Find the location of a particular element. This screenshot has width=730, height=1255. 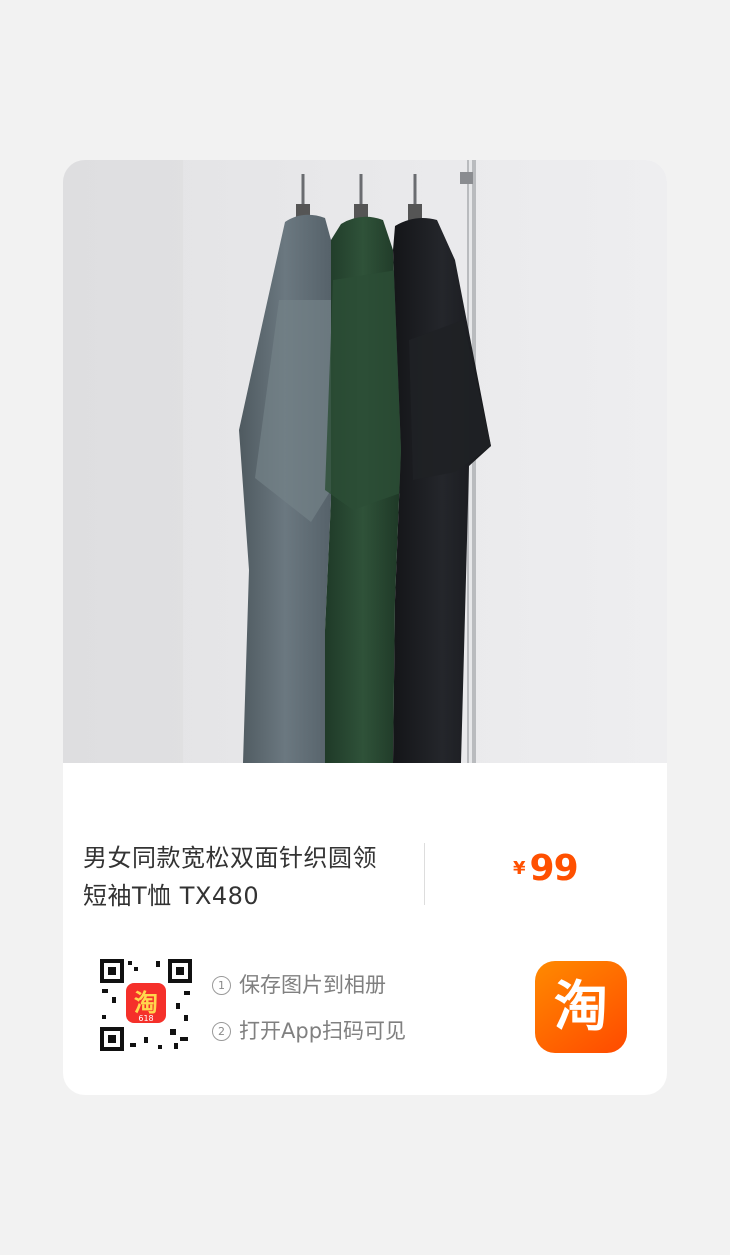

step-number-icon: 2 is located at coordinates (221, 1031).